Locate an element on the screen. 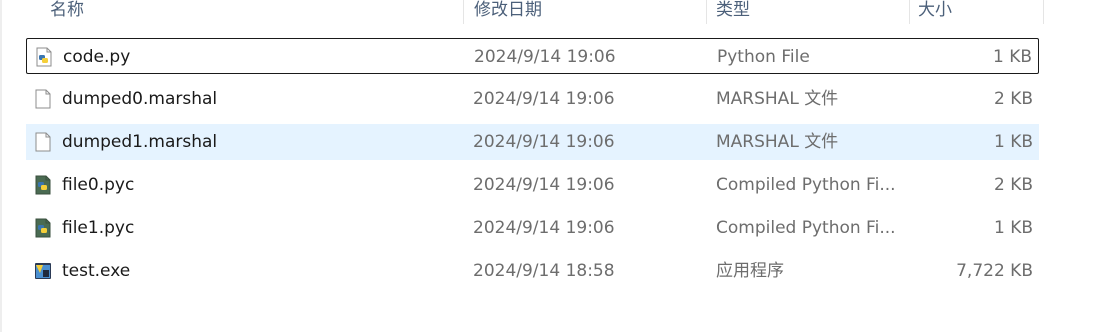 This screenshot has height=332, width=1104. file-row-test-exe: test.exe 2024/9/14 18:58 应用程序 7,722 KB is located at coordinates (532, 271).